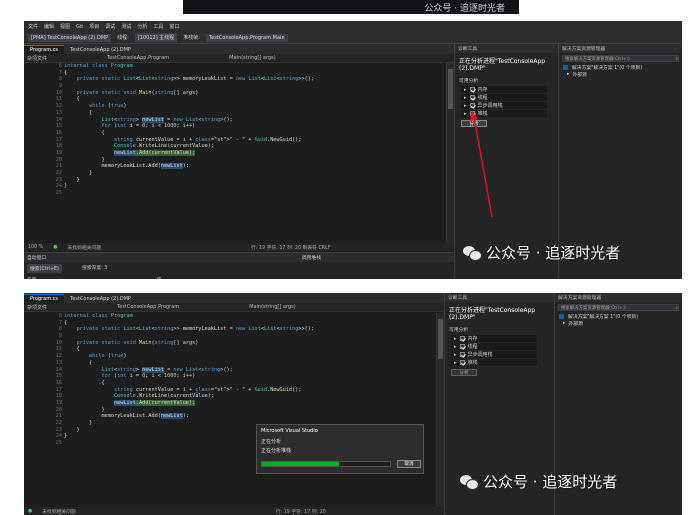 Image resolution: width=695 pixels, height=515 pixels. Describe the element at coordinates (494, 362) in the screenshot. I see `analysis-option: ▸ 堆栈` at that location.